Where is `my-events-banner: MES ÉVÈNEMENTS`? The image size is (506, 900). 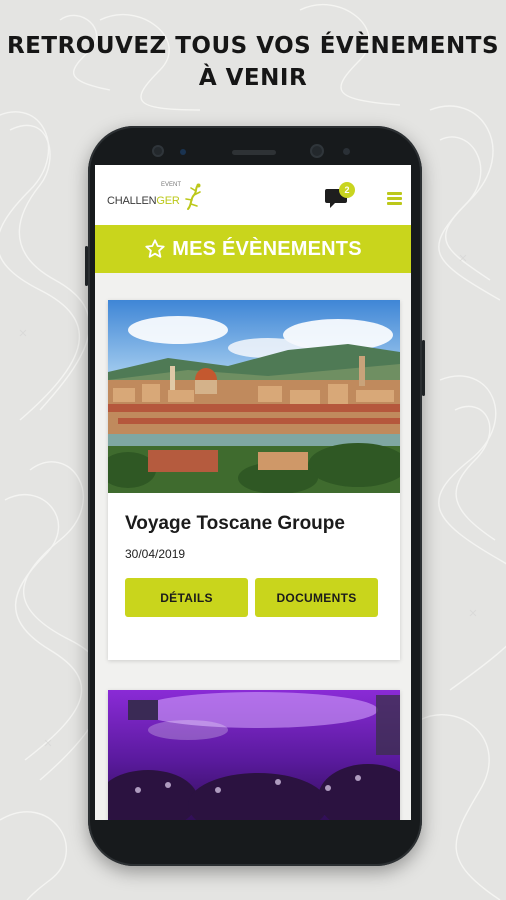 my-events-banner: MES ÉVÈNEMENTS is located at coordinates (253, 249).